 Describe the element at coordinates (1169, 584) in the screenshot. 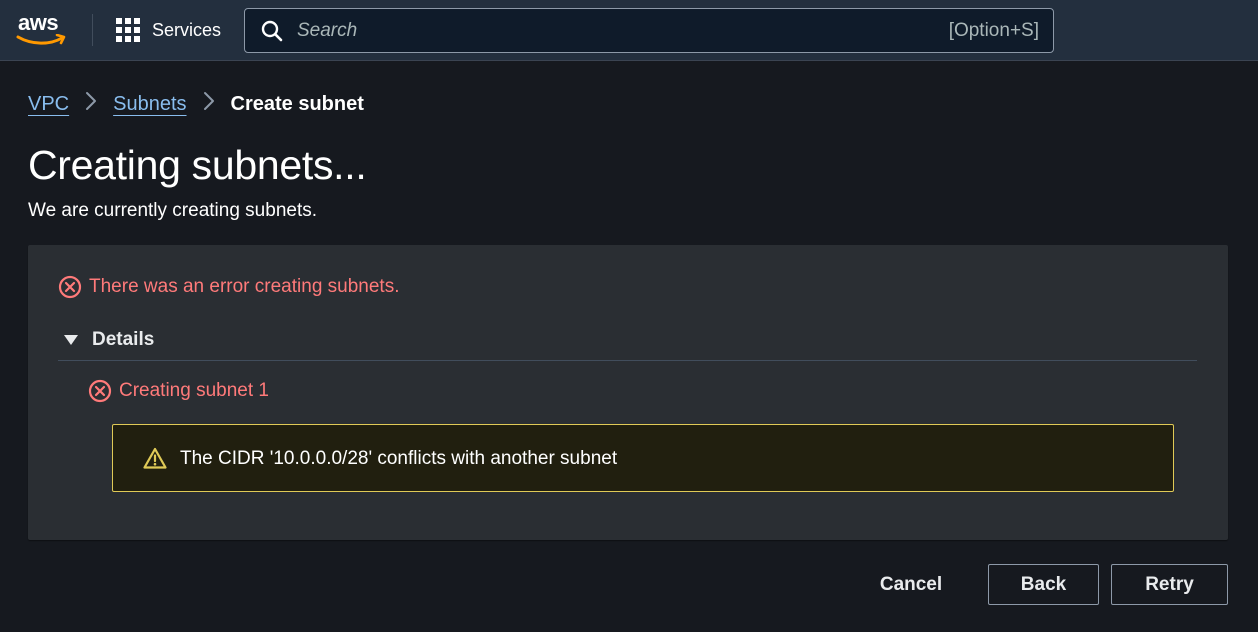

I see `retry-button: Retry` at that location.